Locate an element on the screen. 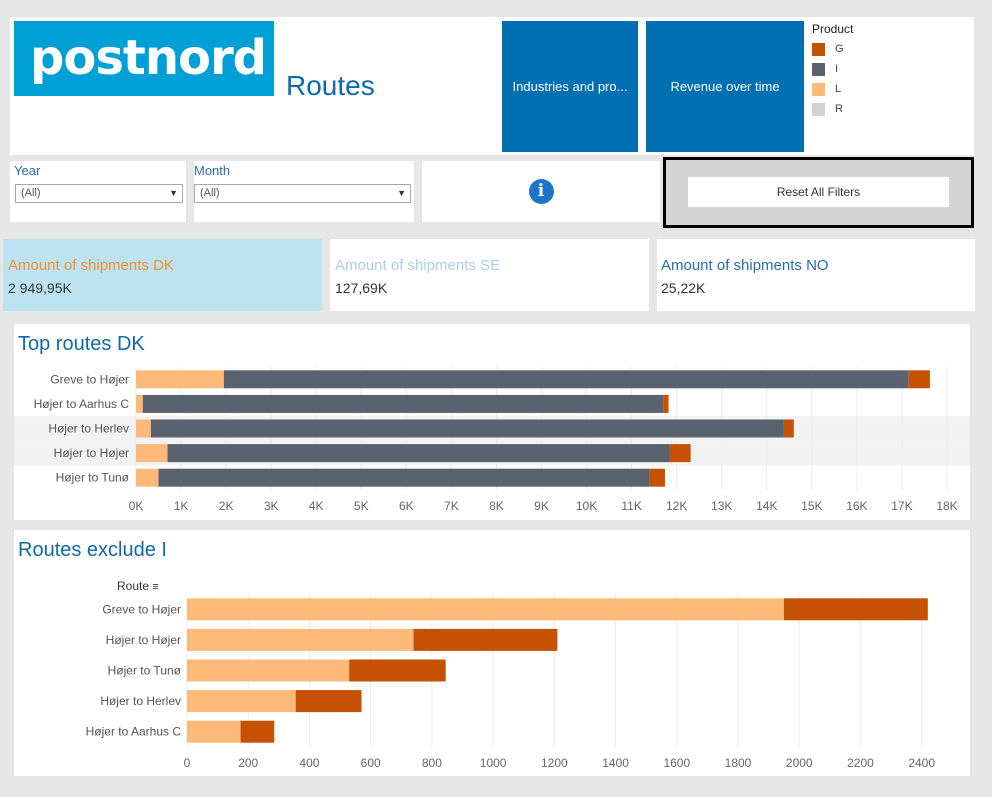 Image resolution: width=992 pixels, height=797 pixels. legend-item-l: L is located at coordinates (887, 89).